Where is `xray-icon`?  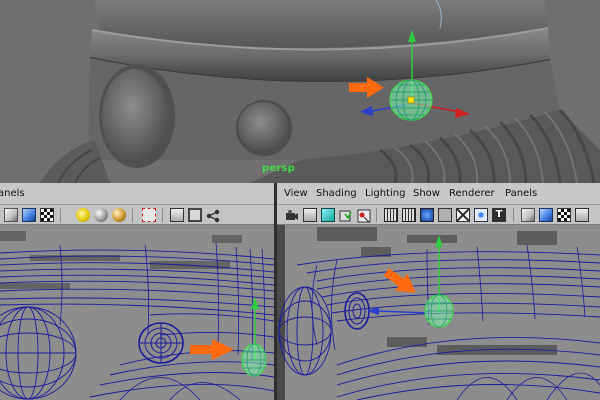
xray-icon is located at coordinates (463, 215).